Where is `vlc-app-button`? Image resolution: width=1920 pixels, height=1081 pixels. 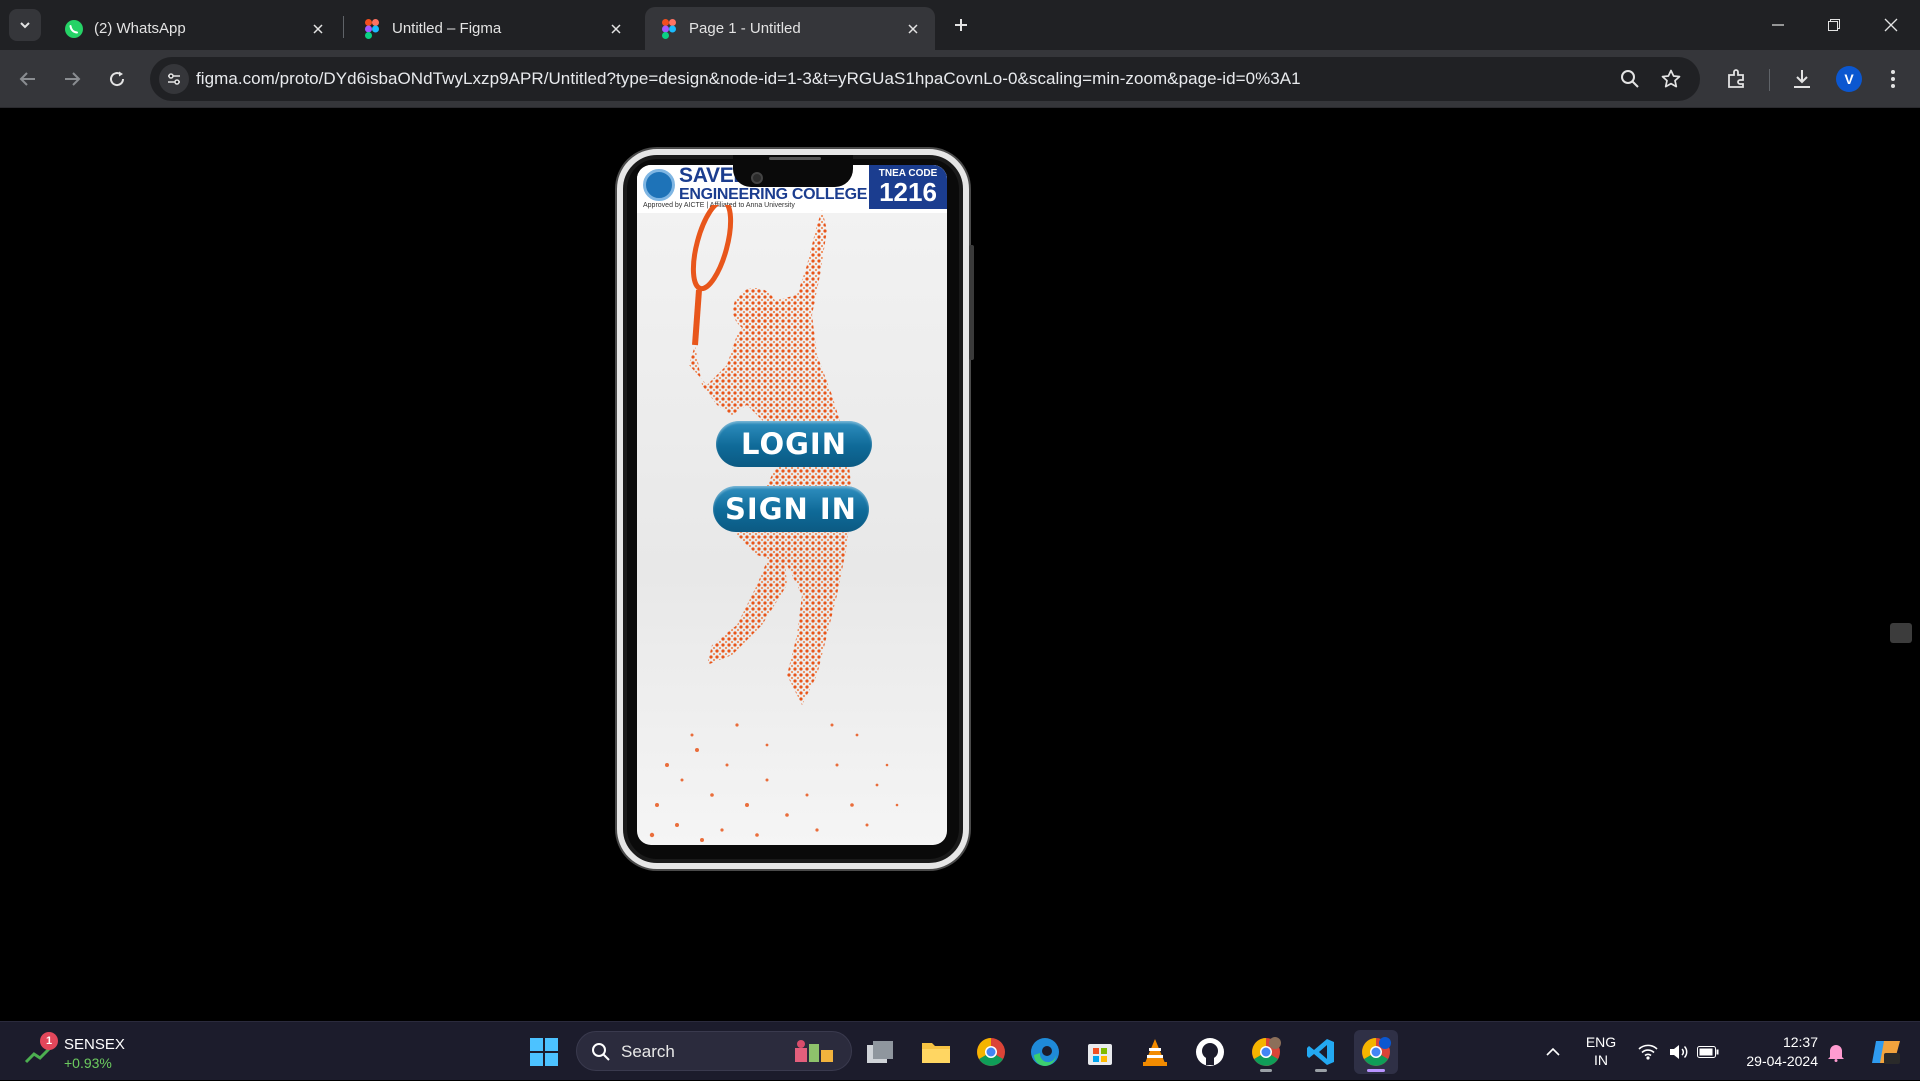 vlc-app-button is located at coordinates (1155, 1052).